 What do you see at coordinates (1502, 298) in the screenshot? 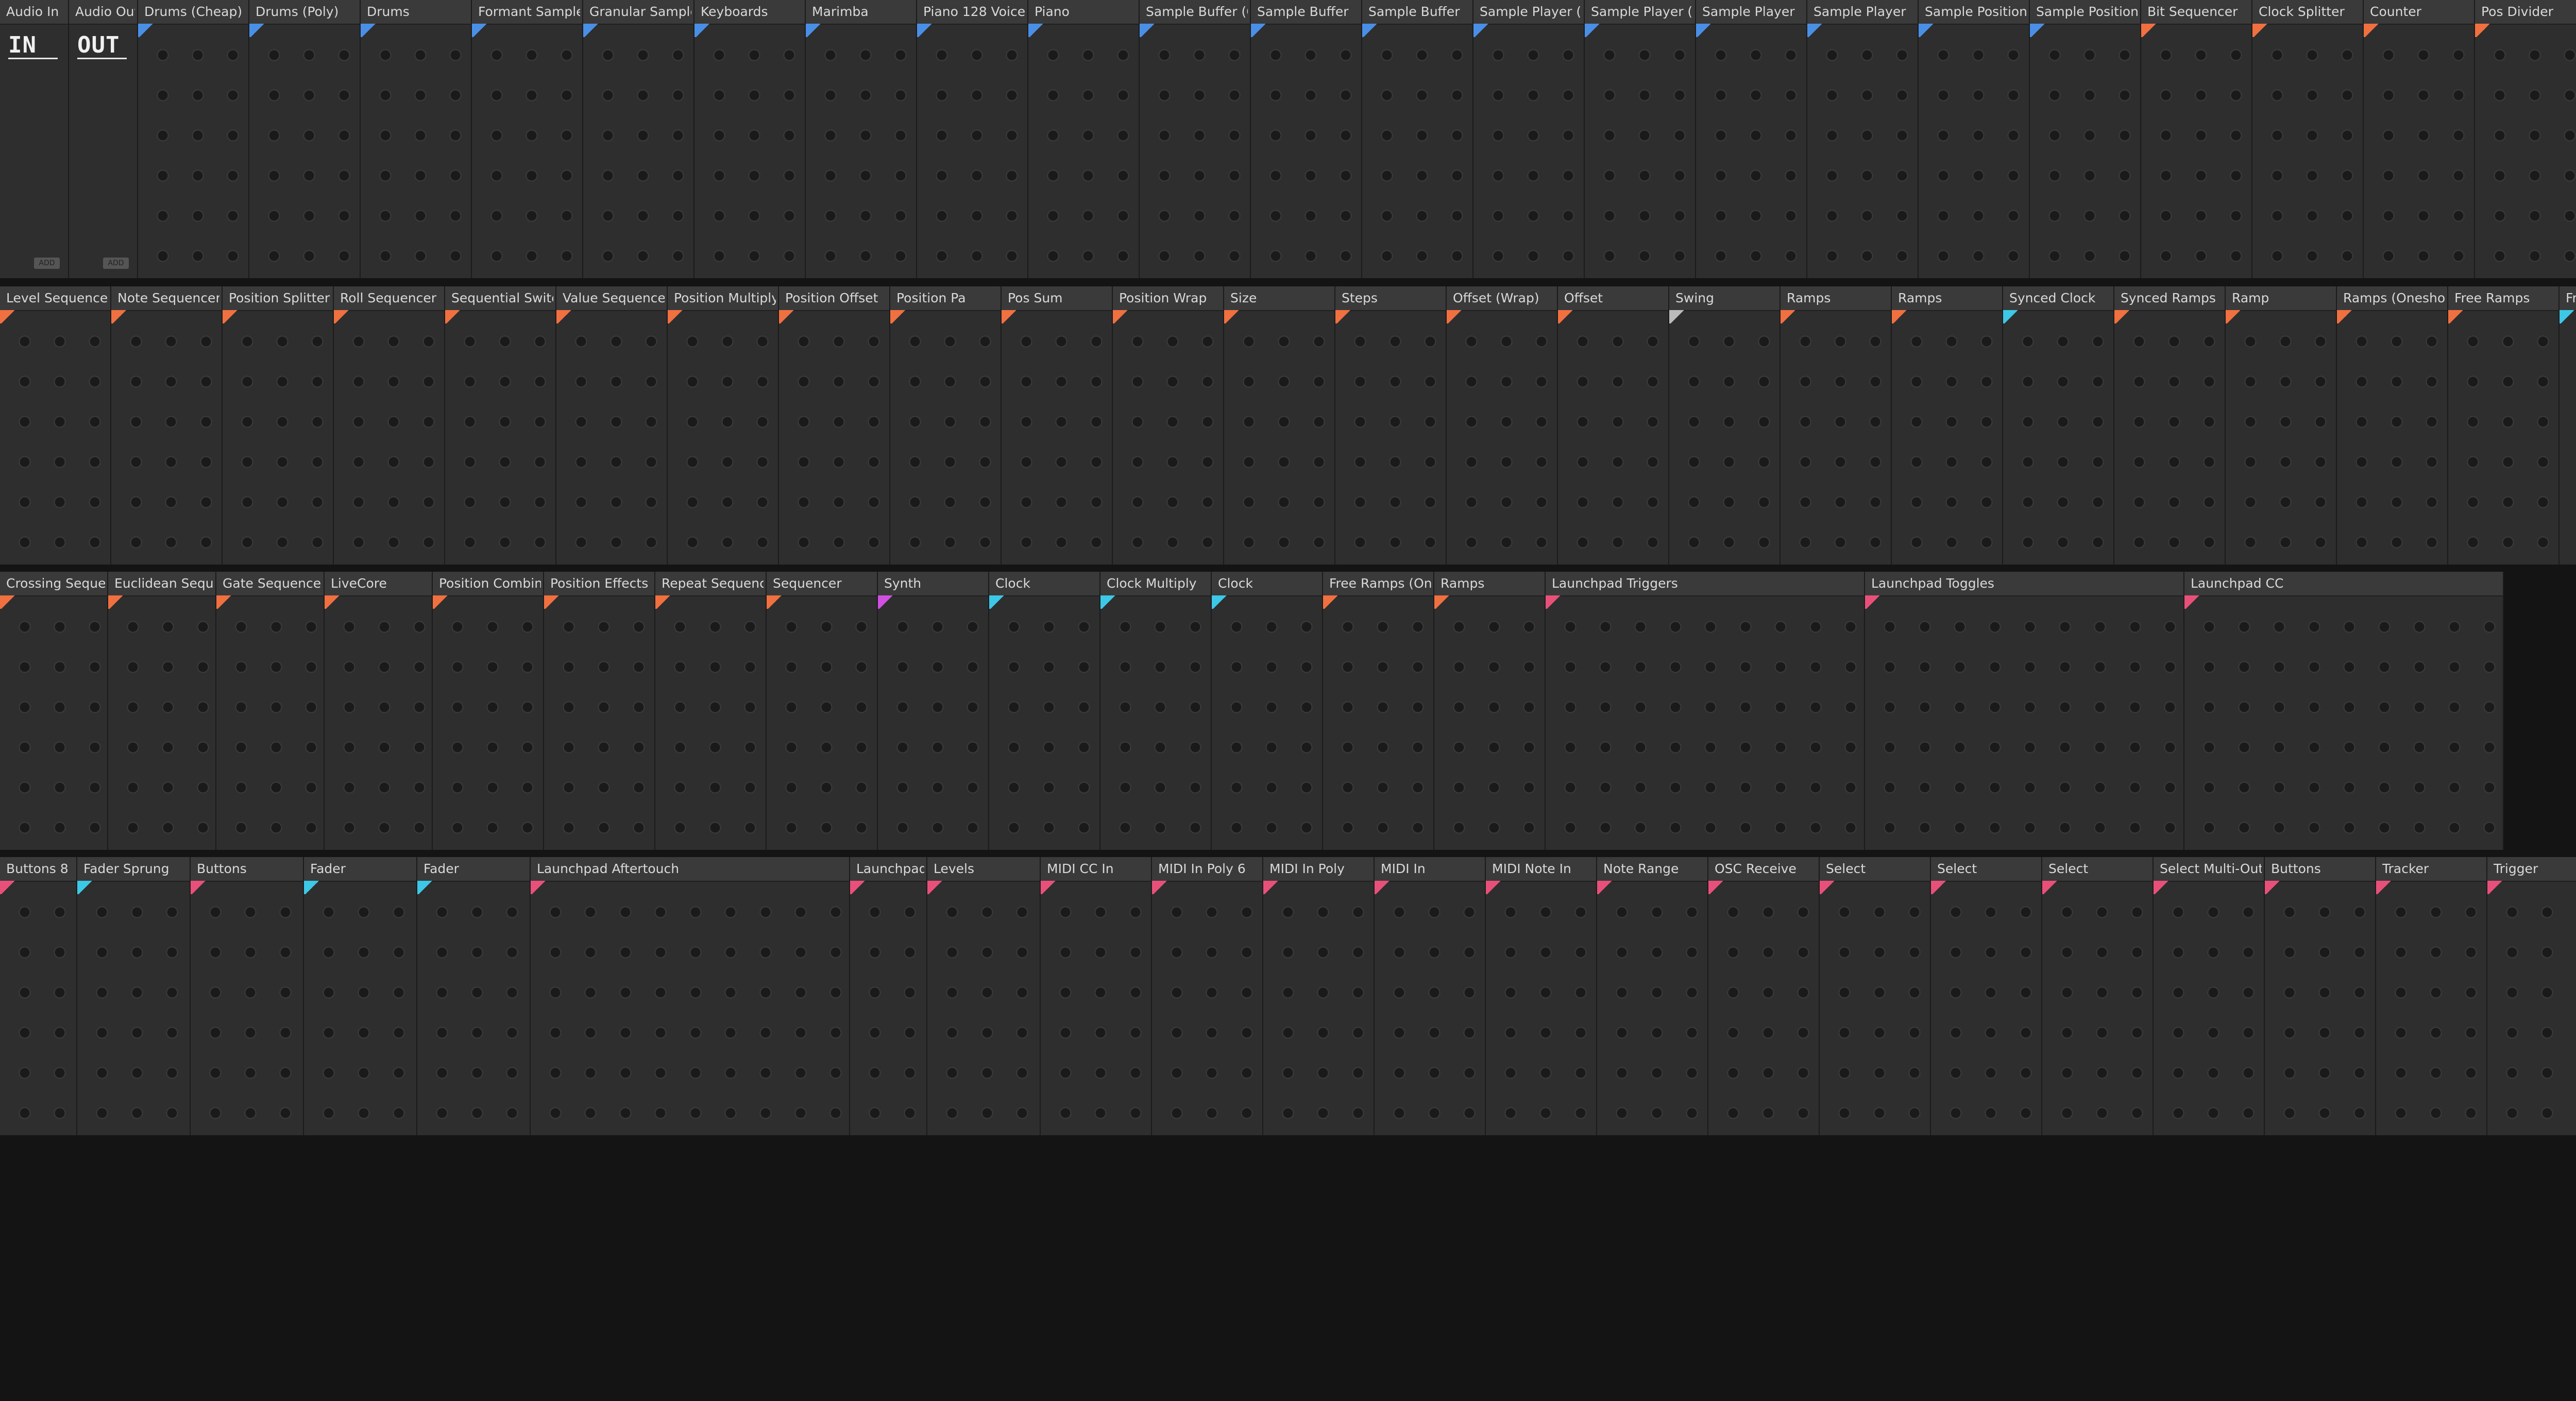
I see `module-header: Offset (Wrap)` at bounding box center [1502, 298].